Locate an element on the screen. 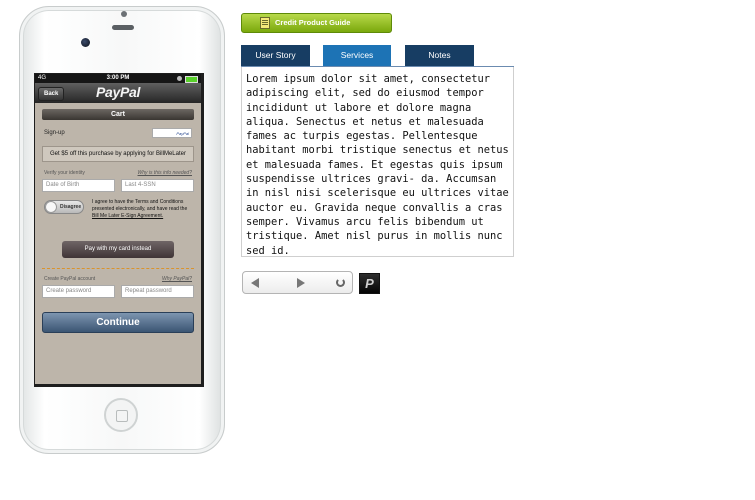  paypal-logo: PayPal is located at coordinates (118, 92).